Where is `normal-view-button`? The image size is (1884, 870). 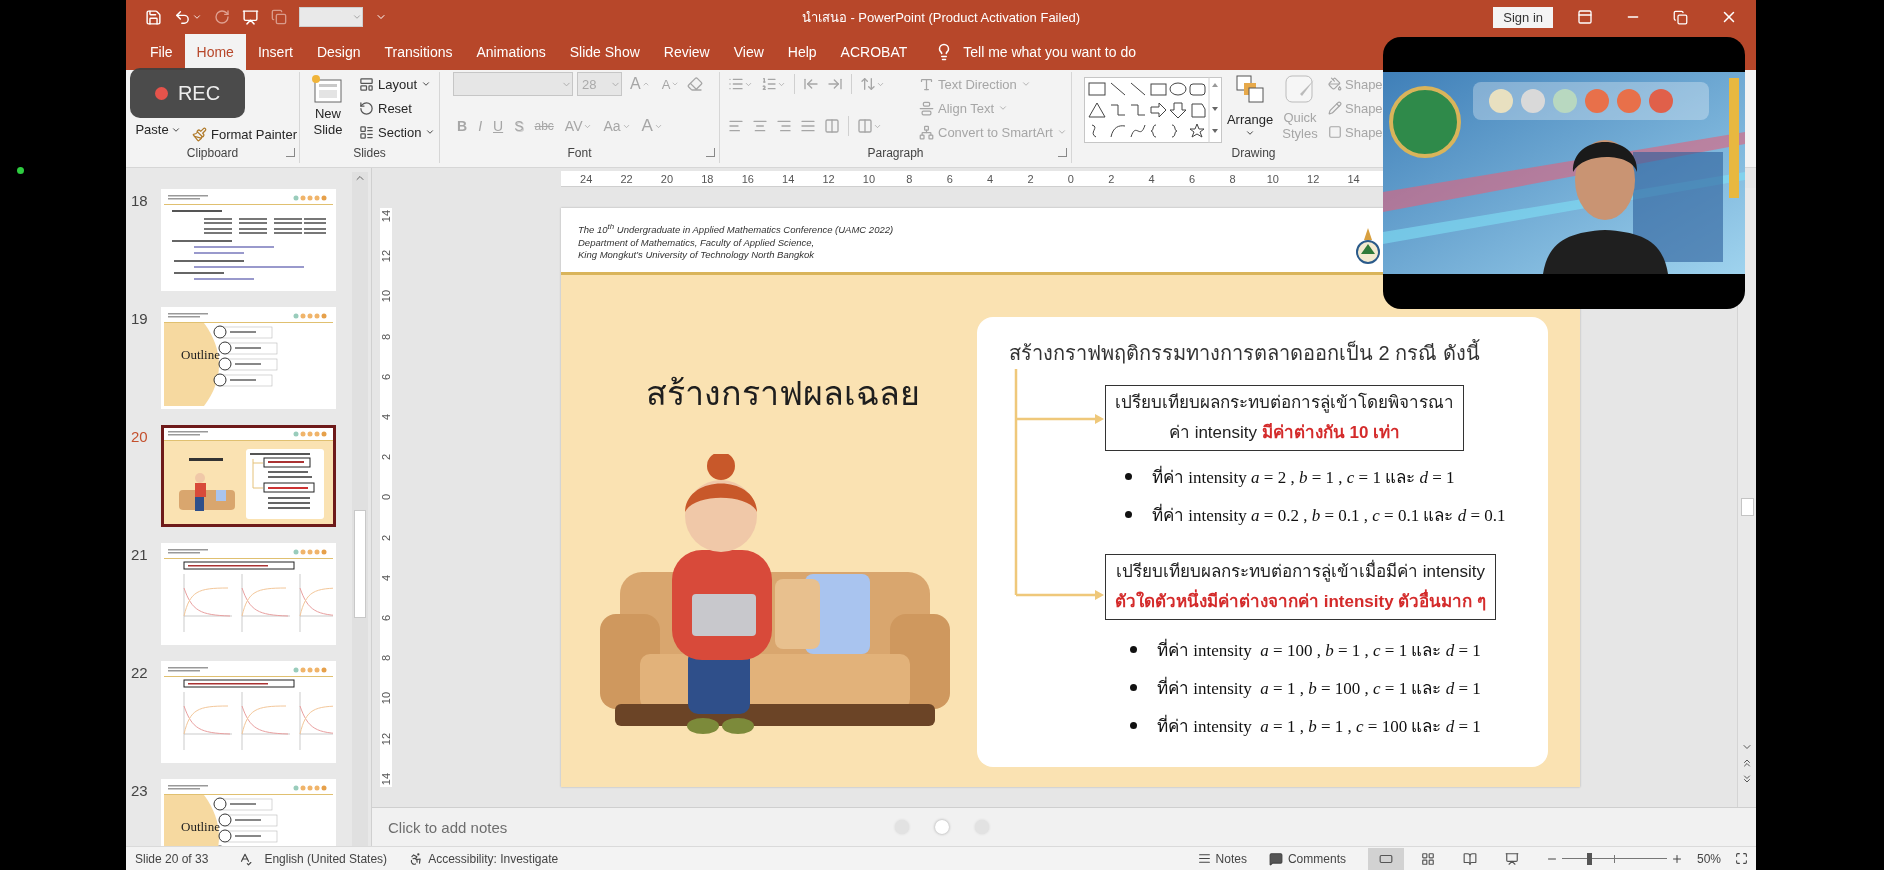 normal-view-button is located at coordinates (1385, 858).